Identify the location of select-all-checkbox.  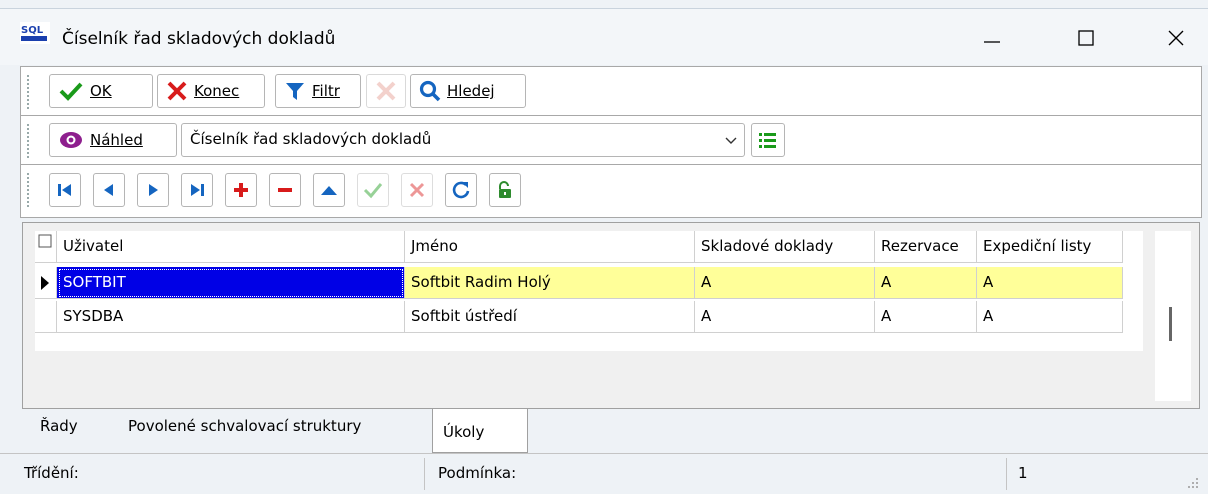
(46, 247).